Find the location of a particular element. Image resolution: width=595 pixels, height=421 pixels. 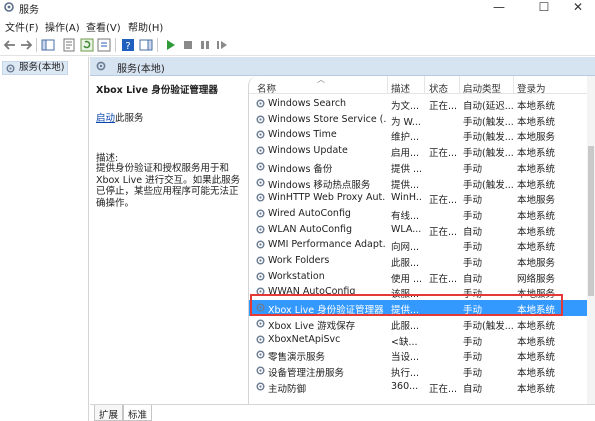

column-logon-as: 登录为 is located at coordinates (531, 88).